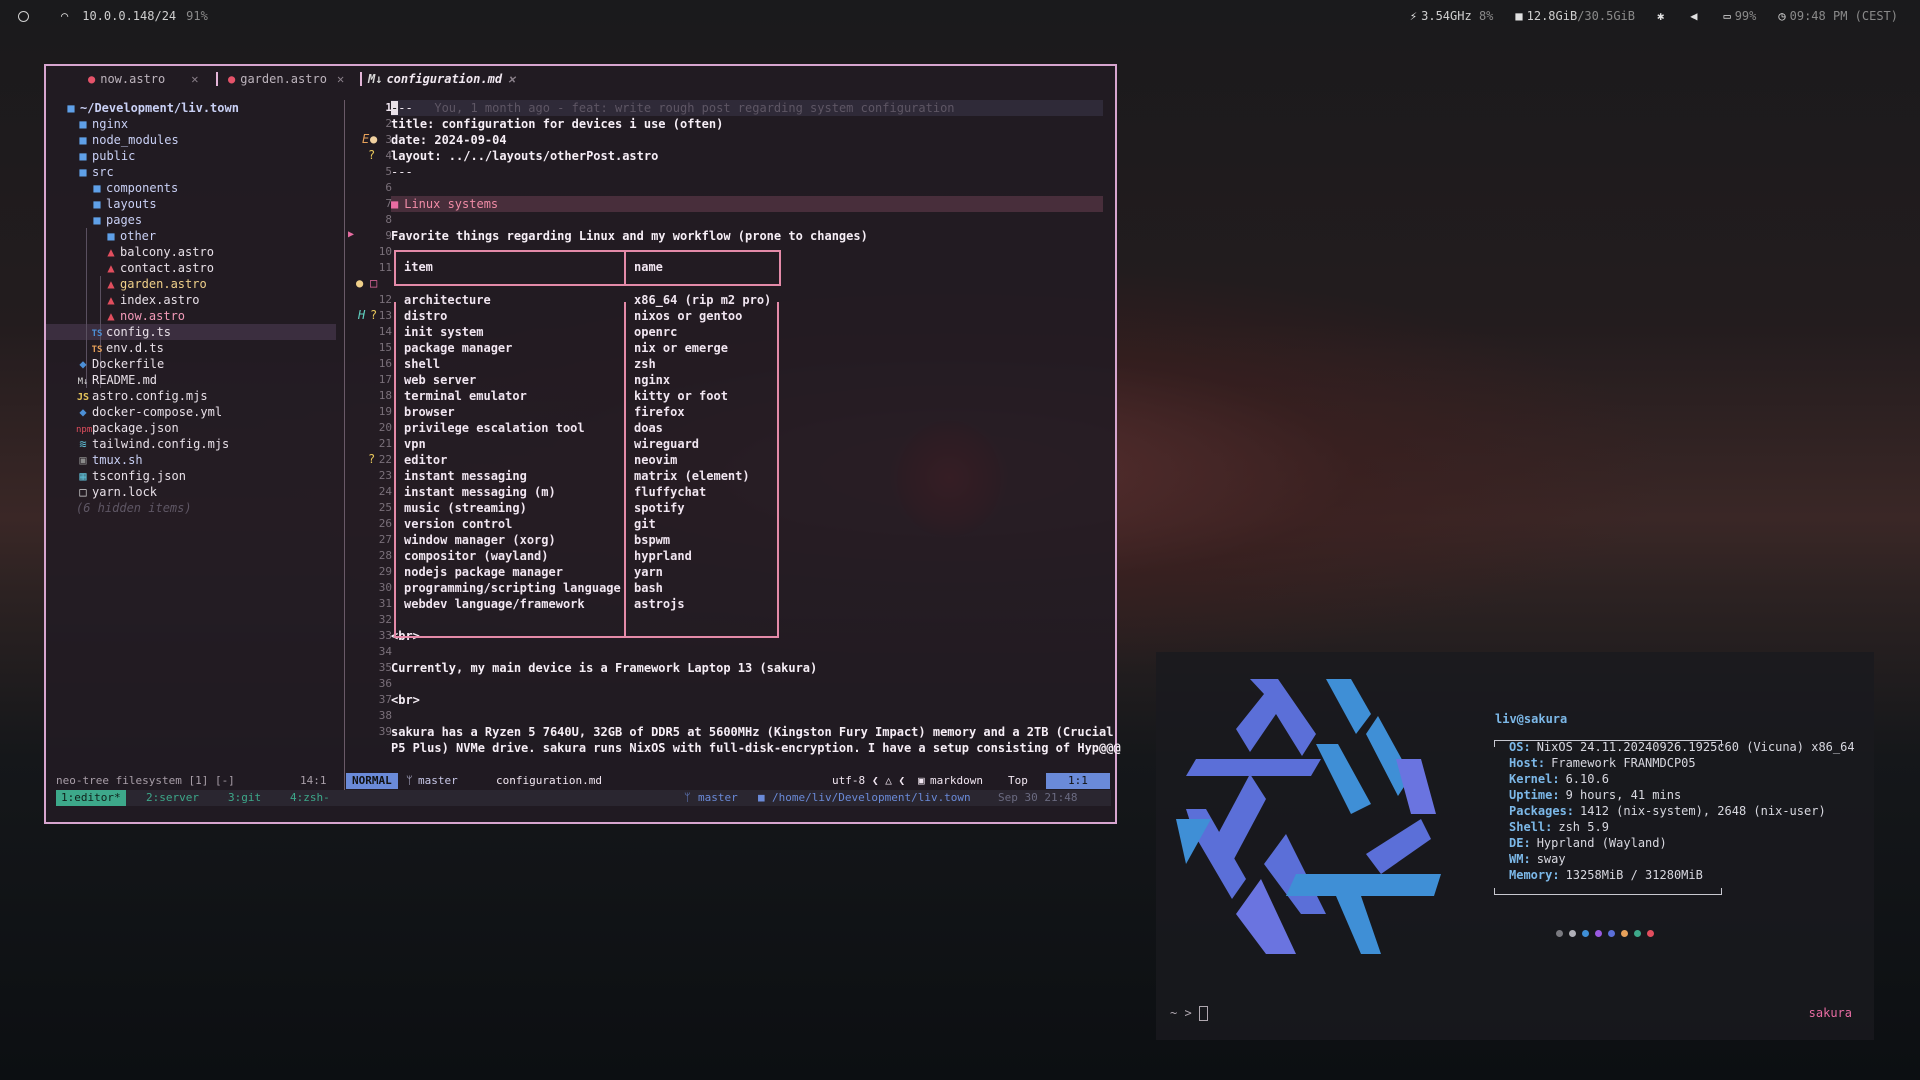 Image resolution: width=1920 pixels, height=1080 pixels. What do you see at coordinates (1745, 16) in the screenshot?
I see `battery-level: 99%` at bounding box center [1745, 16].